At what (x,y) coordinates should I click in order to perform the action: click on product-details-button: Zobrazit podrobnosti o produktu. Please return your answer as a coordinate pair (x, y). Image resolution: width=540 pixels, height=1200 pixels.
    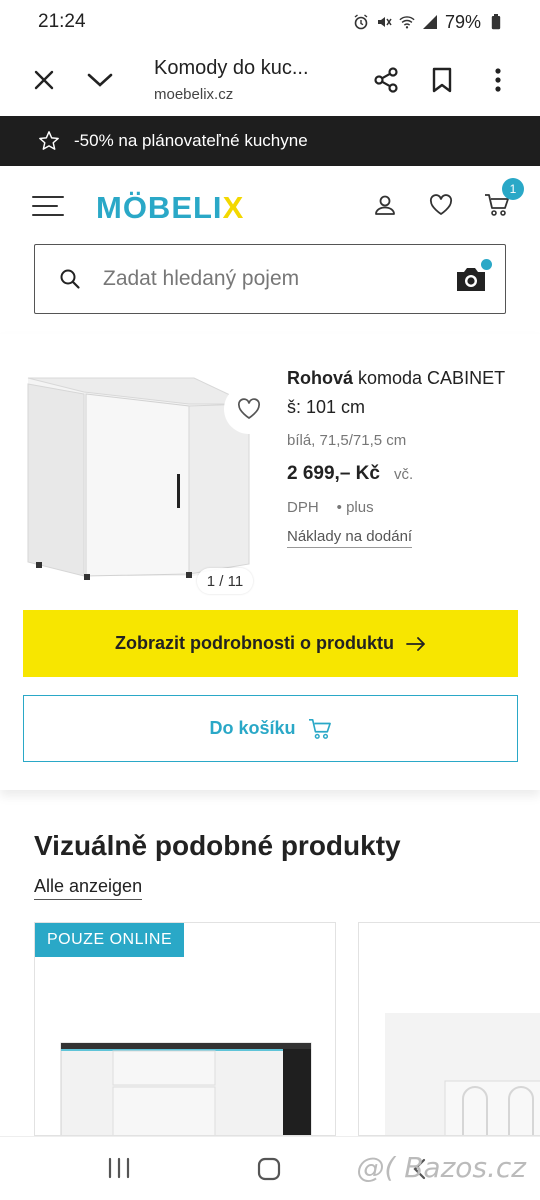
    Looking at the image, I should click on (270, 643).